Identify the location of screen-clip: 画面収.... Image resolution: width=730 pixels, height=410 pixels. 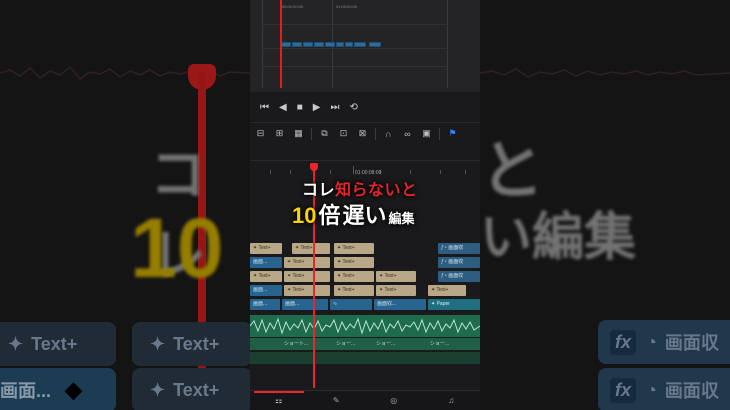
(400, 304).